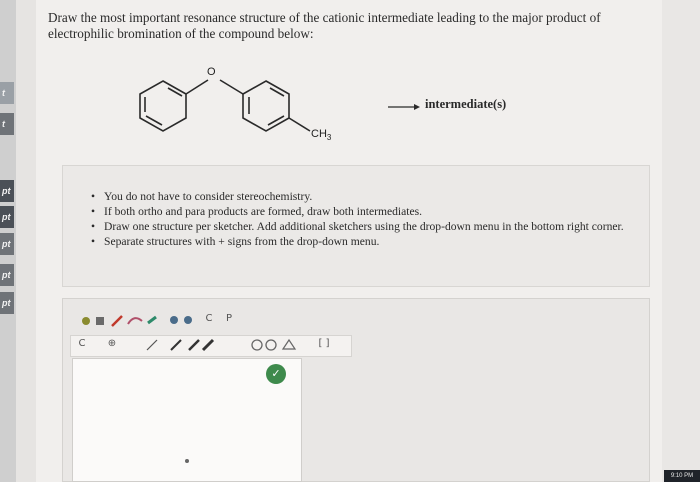 The width and height of the screenshot is (700, 482). What do you see at coordinates (289, 344) in the screenshot?
I see `template-icon` at bounding box center [289, 344].